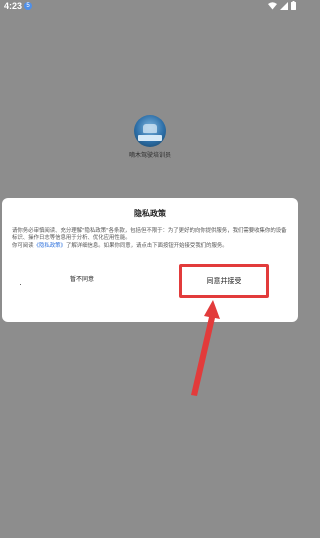 The image size is (320, 538). What do you see at coordinates (150, 213) in the screenshot?
I see `dialog-title: 隐私政策` at bounding box center [150, 213].